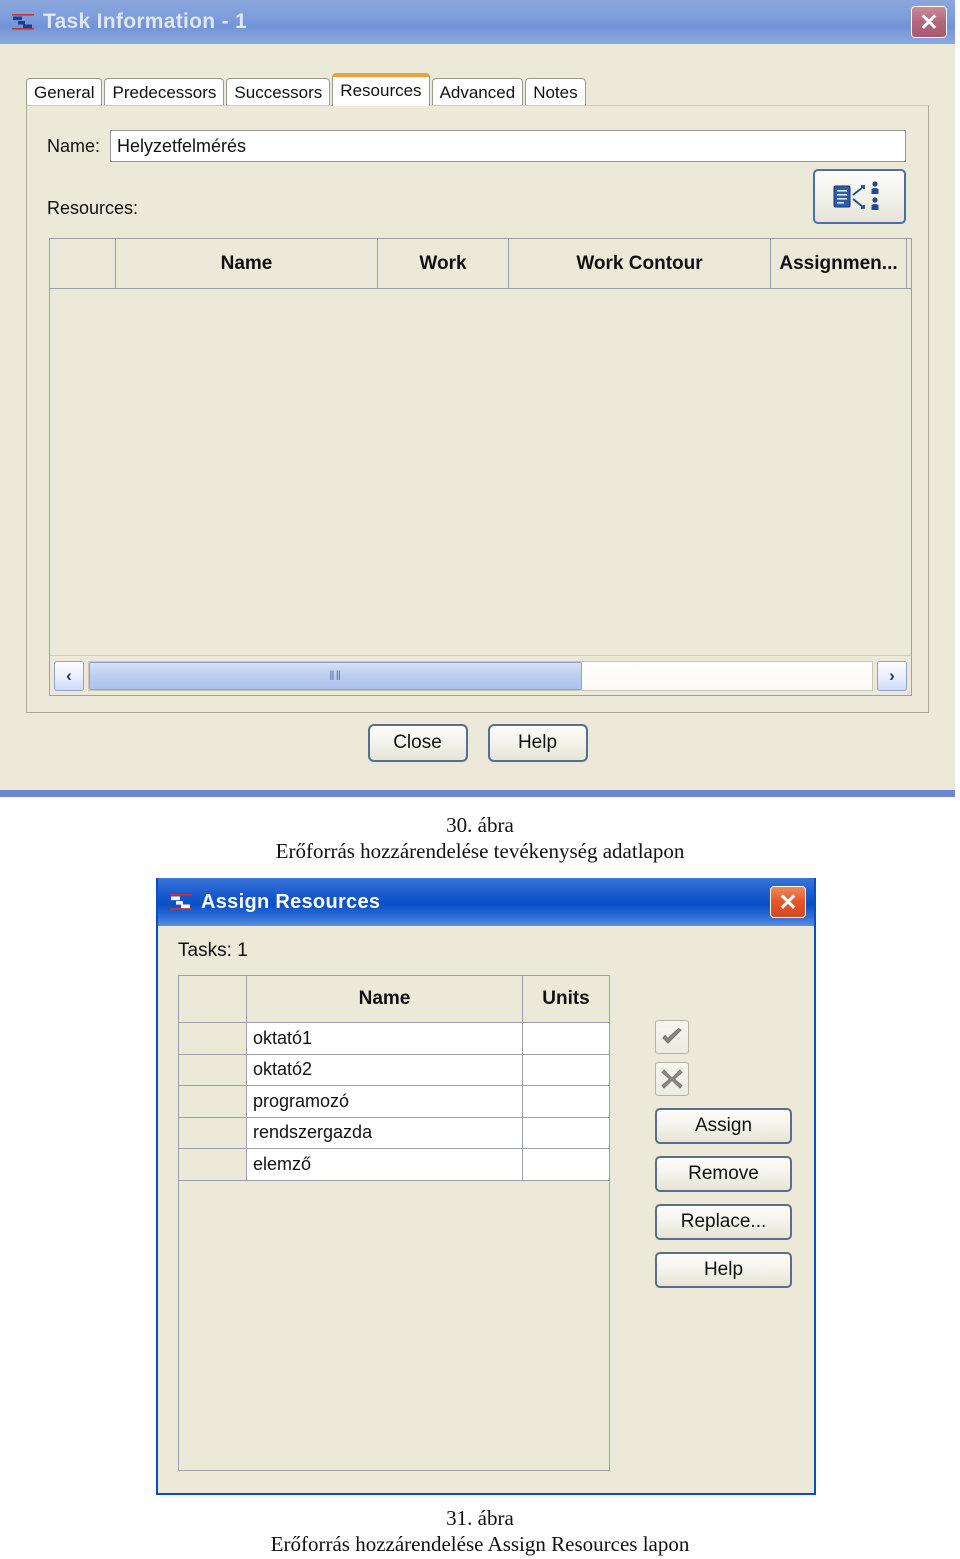 This screenshot has width=960, height=1559. What do you see at coordinates (213, 999) in the screenshot?
I see `assign-col-select` at bounding box center [213, 999].